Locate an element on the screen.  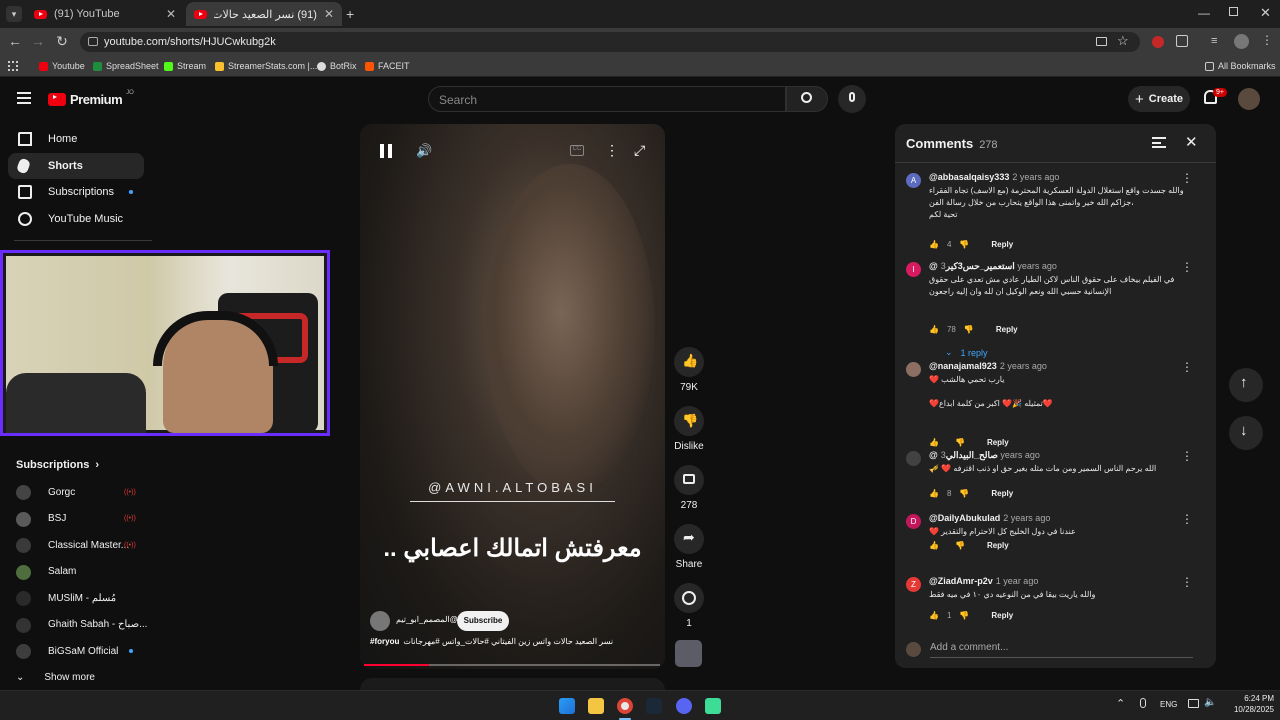
sidebar-item-shorts: Shorts is located at coordinates (76, 166).